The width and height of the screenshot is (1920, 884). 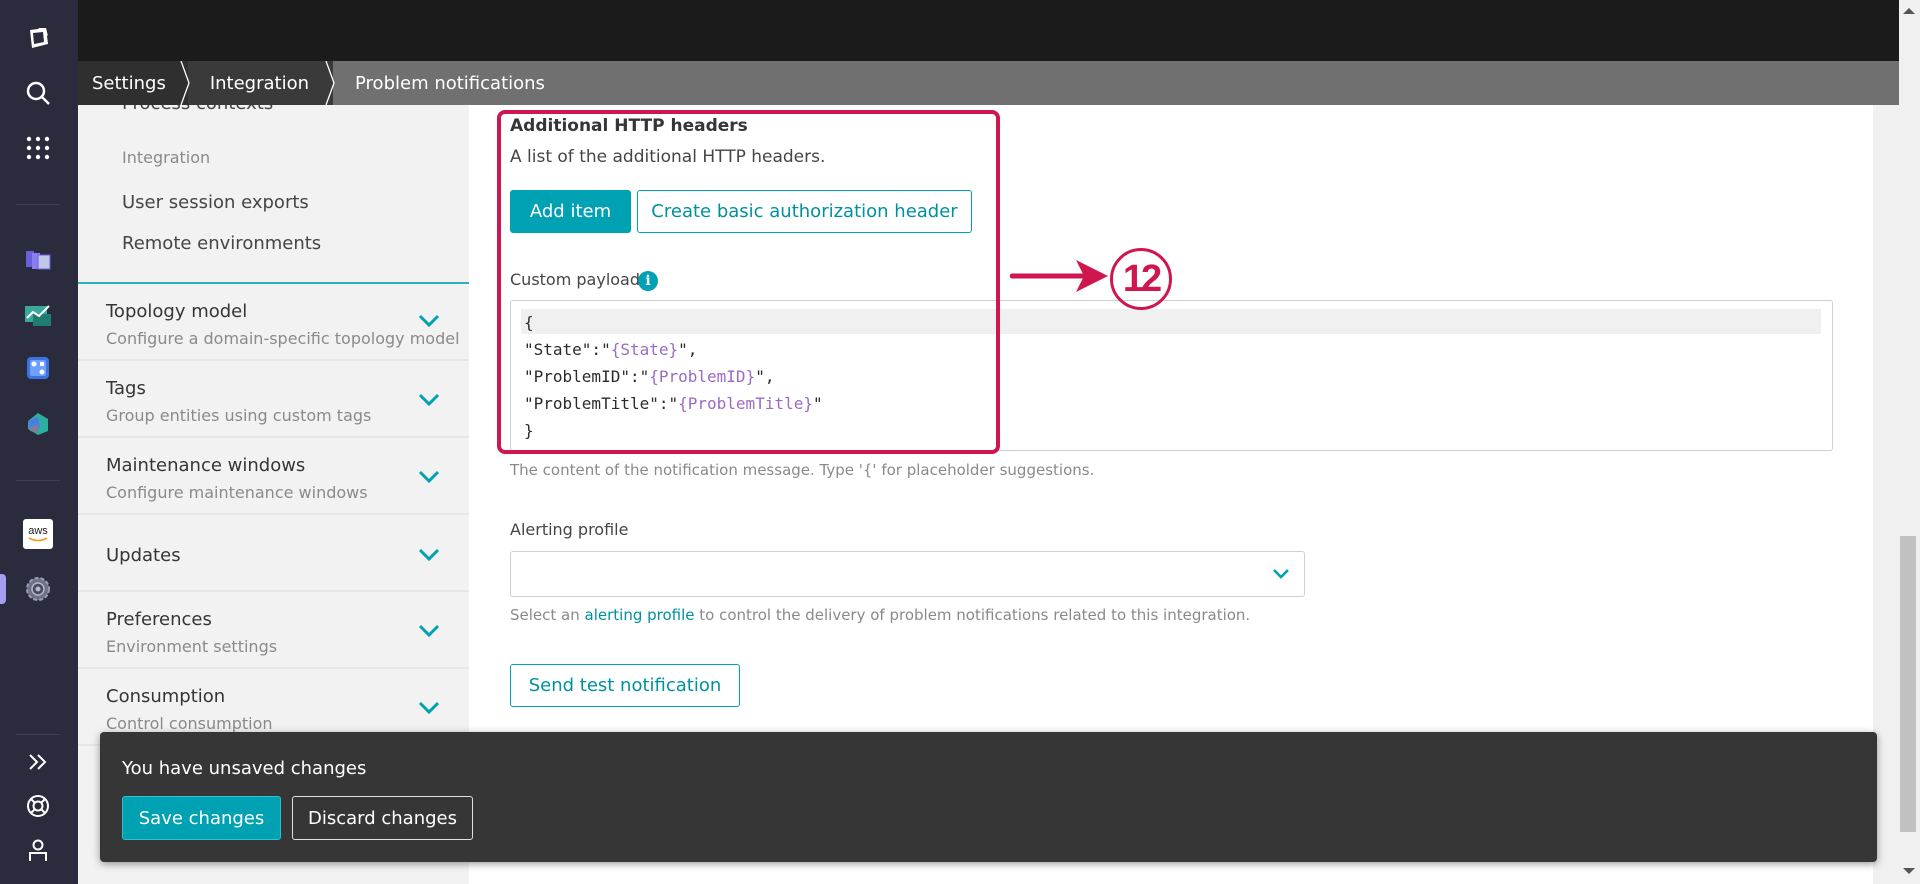 I want to click on user-icon, so click(x=38, y=850).